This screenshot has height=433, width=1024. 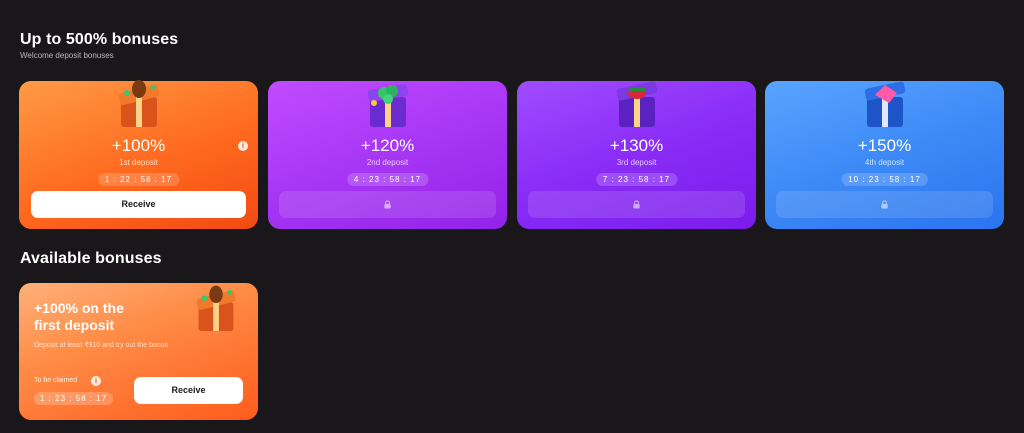 I want to click on bonus-percent: +100%, so click(x=138, y=145).